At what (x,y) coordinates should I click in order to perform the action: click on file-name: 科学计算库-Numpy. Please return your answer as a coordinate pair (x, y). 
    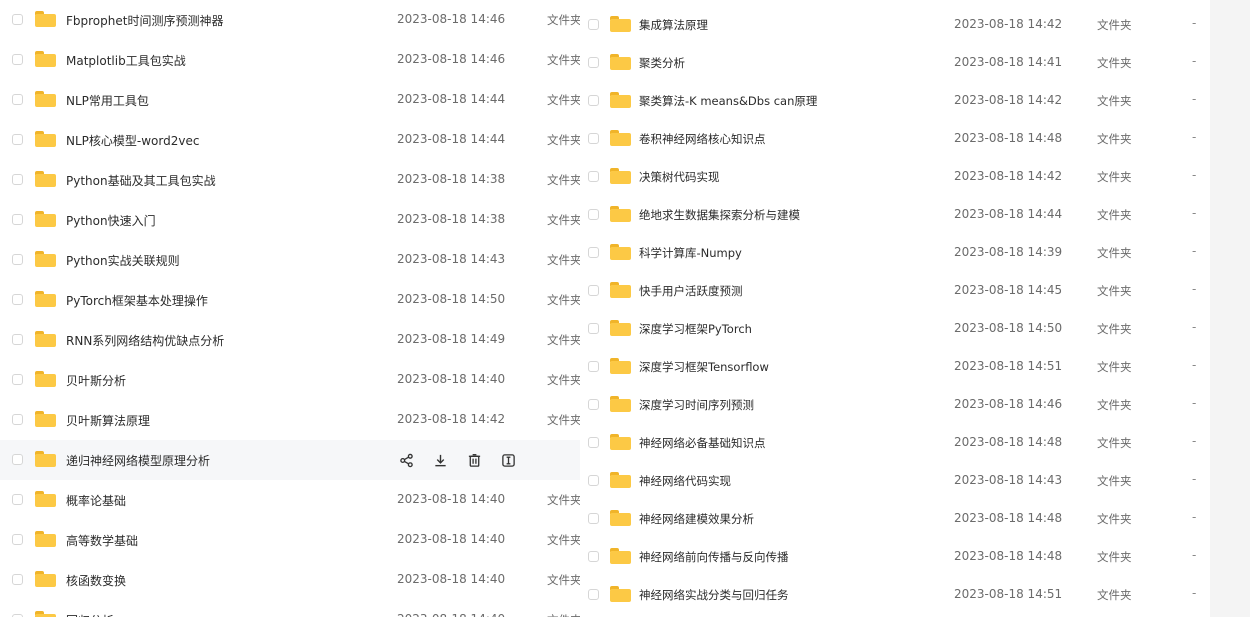
    Looking at the image, I should click on (690, 253).